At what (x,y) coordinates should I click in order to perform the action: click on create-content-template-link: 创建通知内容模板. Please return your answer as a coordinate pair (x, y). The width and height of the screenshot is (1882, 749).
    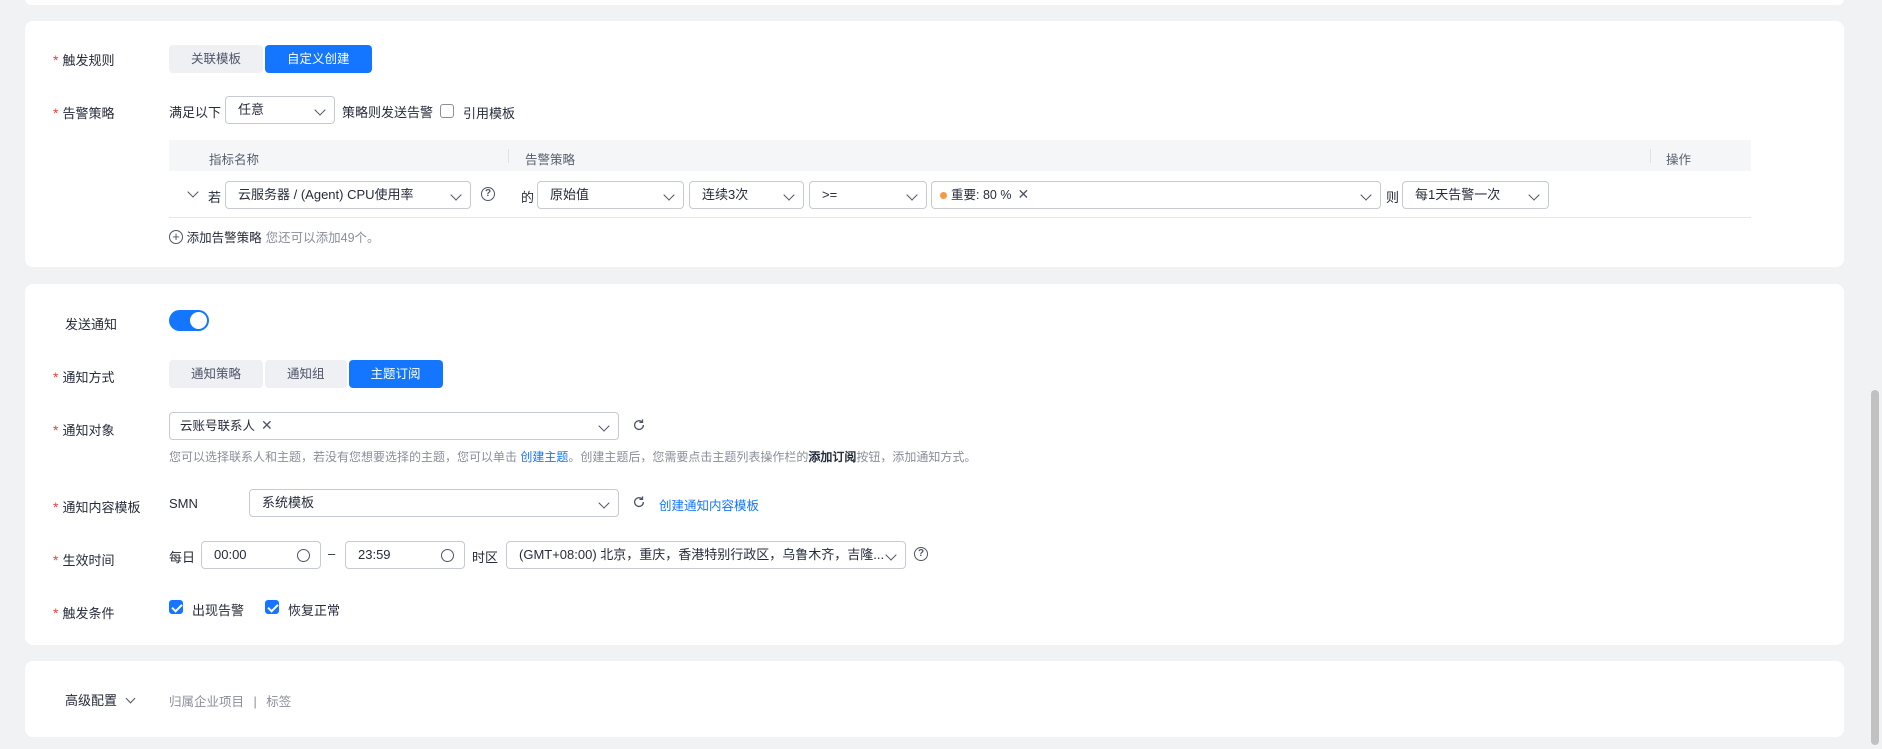
    Looking at the image, I should click on (709, 504).